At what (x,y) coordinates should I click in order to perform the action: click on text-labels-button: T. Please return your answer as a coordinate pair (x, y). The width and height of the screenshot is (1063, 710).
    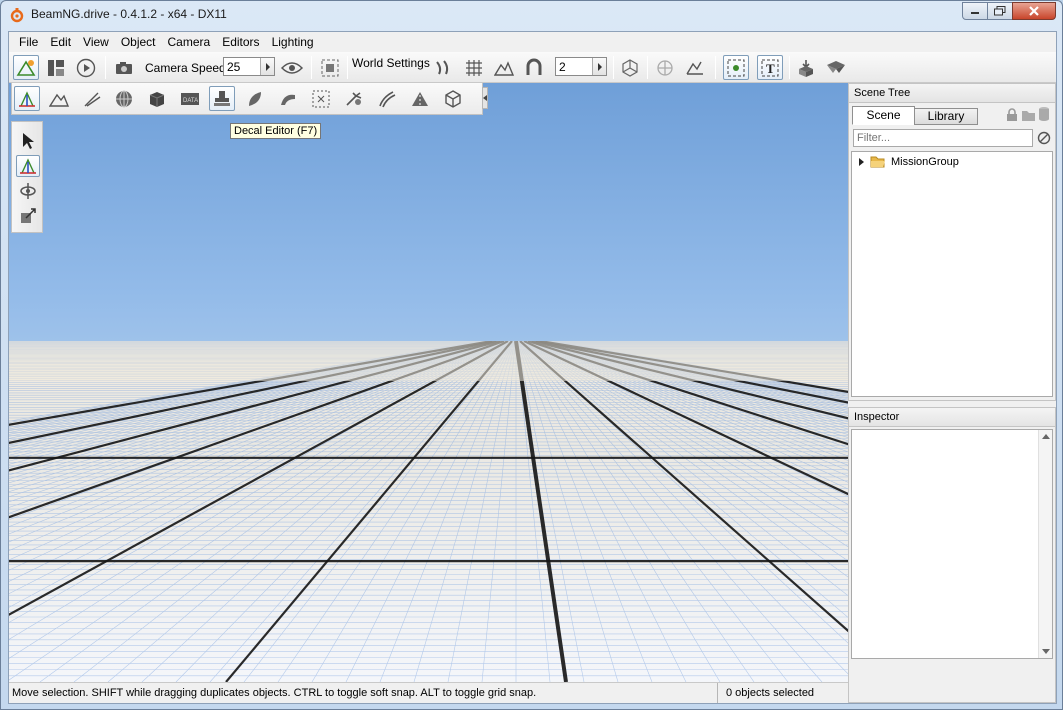
    Looking at the image, I should click on (770, 67).